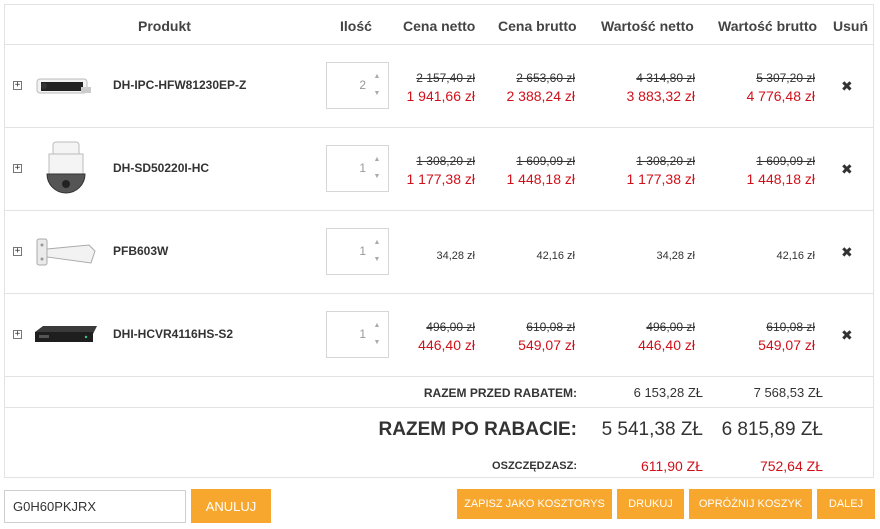  What do you see at coordinates (356, 26) in the screenshot?
I see `header-qty: Ilość` at bounding box center [356, 26].